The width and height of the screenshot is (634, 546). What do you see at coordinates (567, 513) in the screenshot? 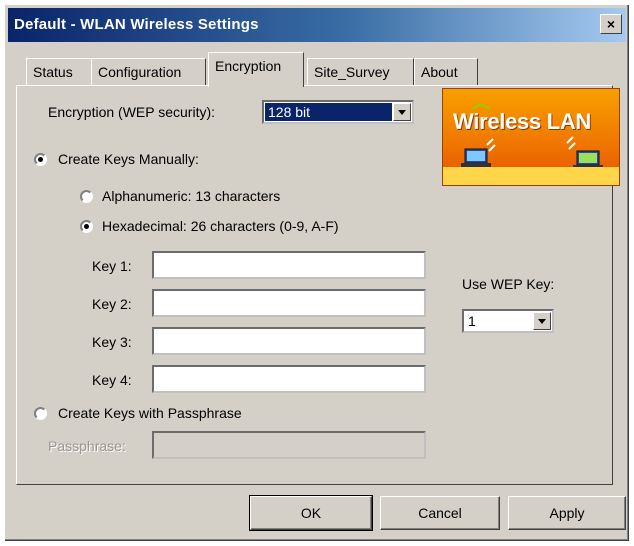
I see `apply-button: Apply` at bounding box center [567, 513].